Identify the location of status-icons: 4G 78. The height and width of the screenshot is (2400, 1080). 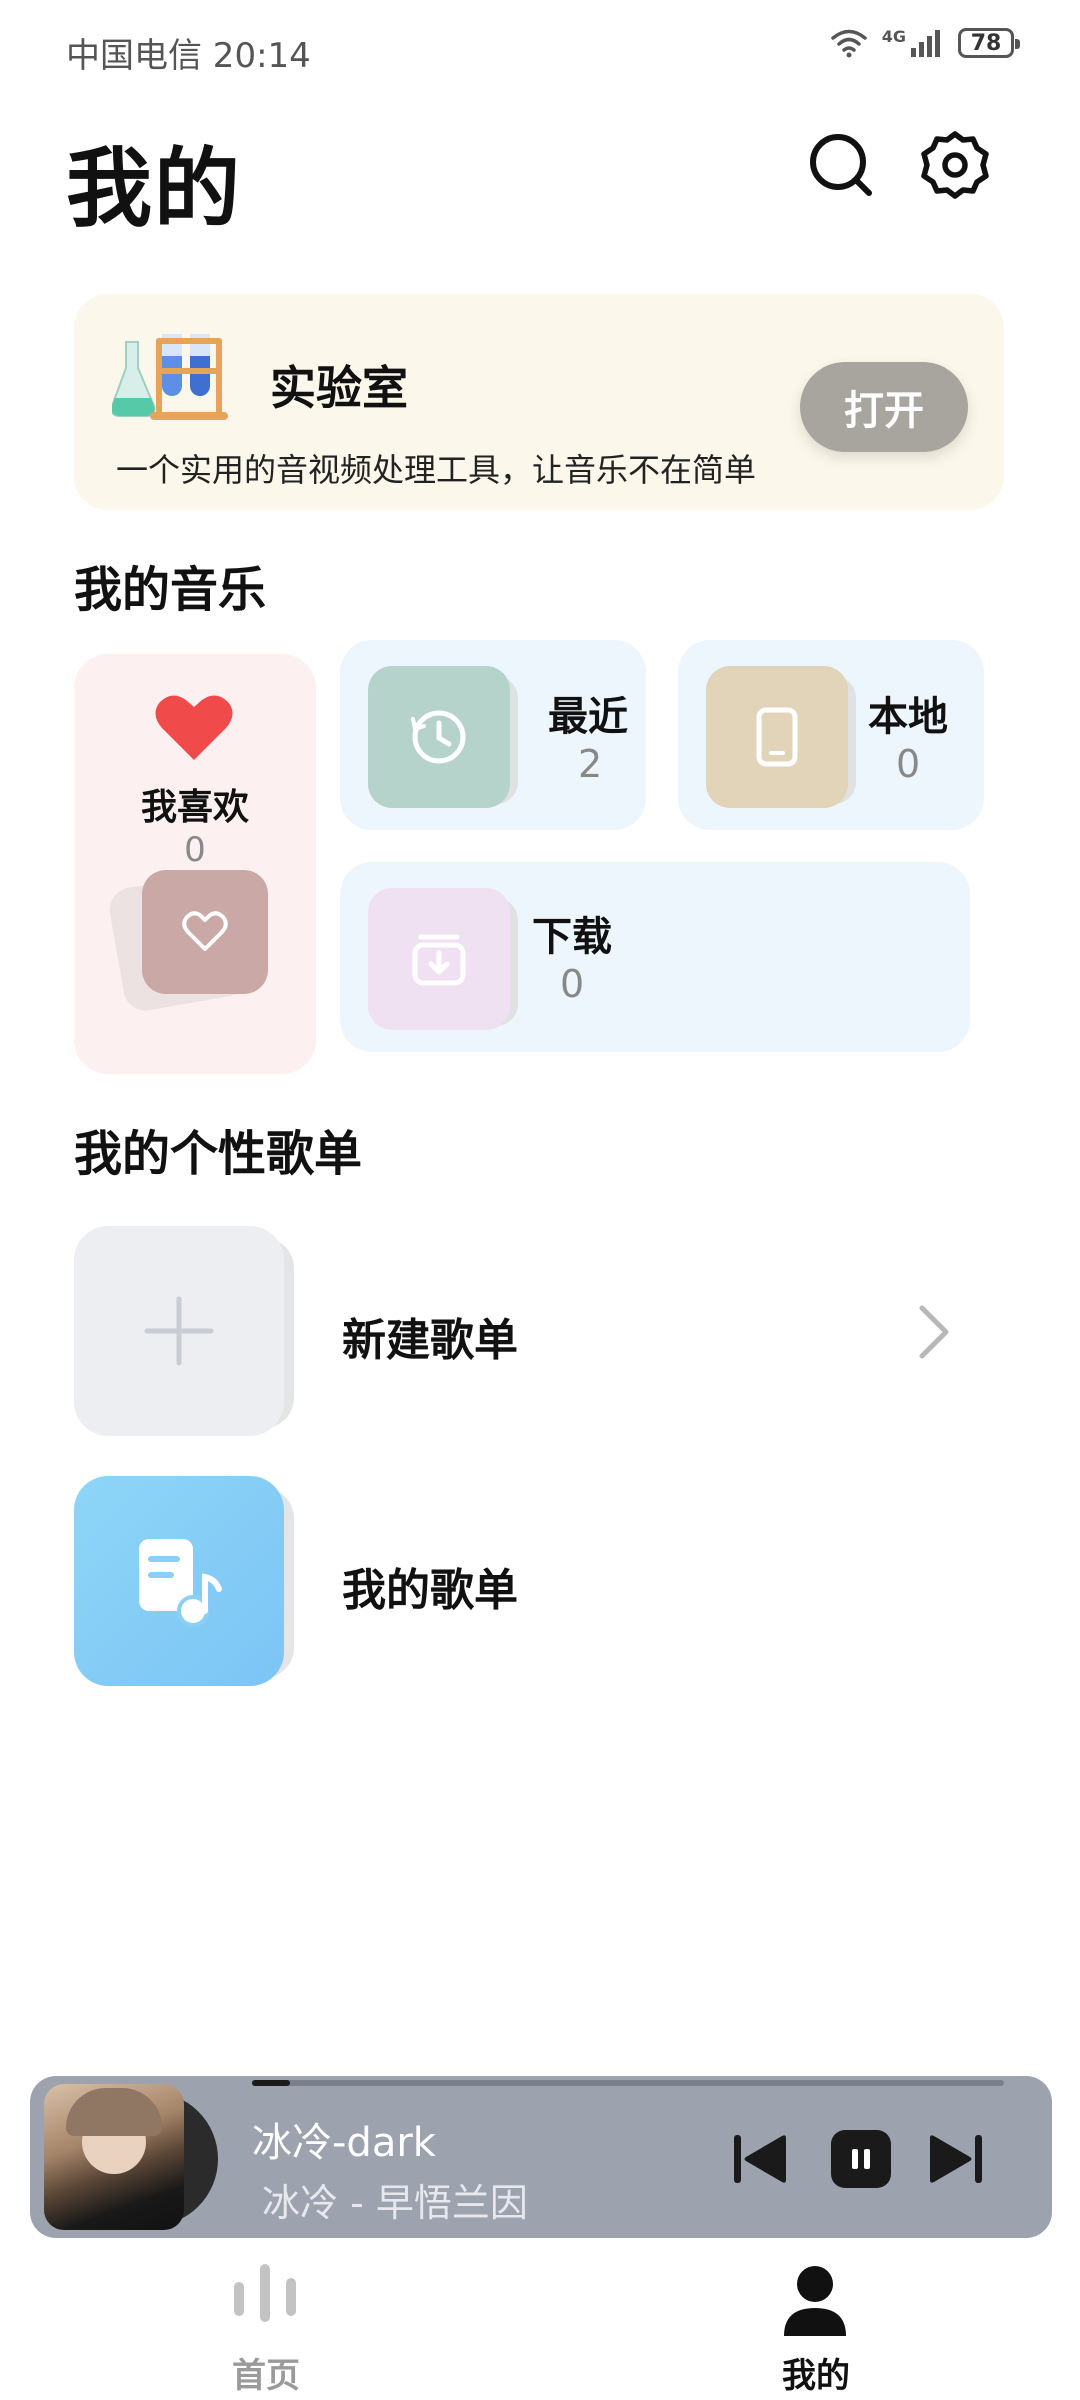
(925, 42).